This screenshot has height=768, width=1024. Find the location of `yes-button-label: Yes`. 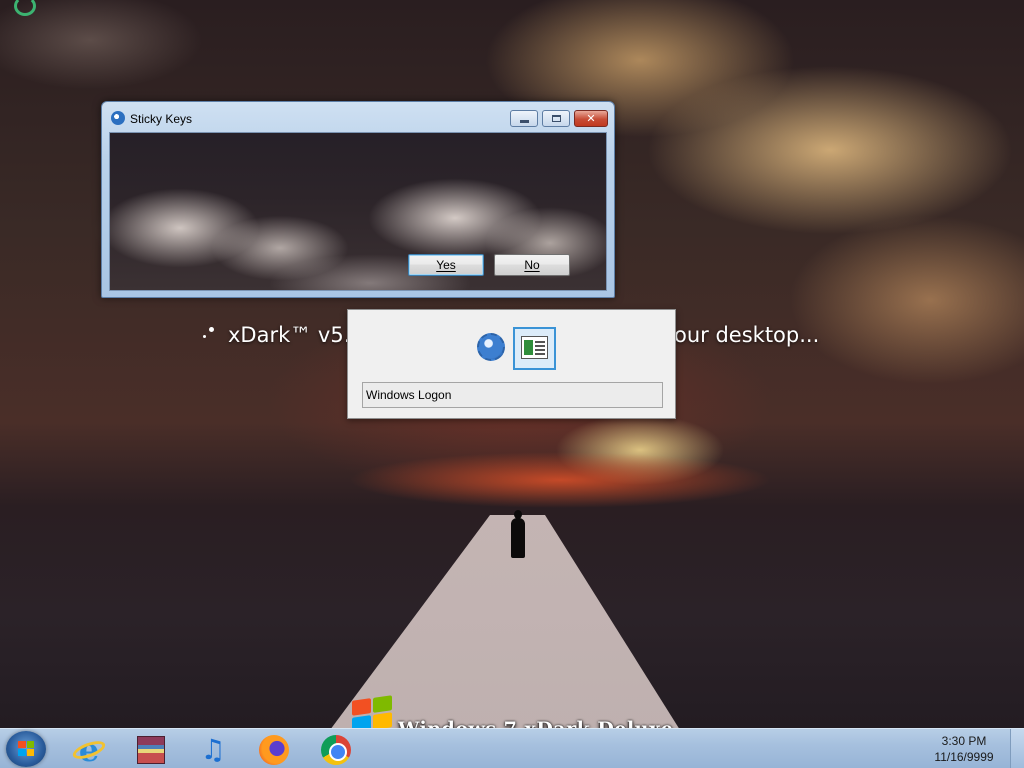

yes-button-label: Yes is located at coordinates (446, 265).